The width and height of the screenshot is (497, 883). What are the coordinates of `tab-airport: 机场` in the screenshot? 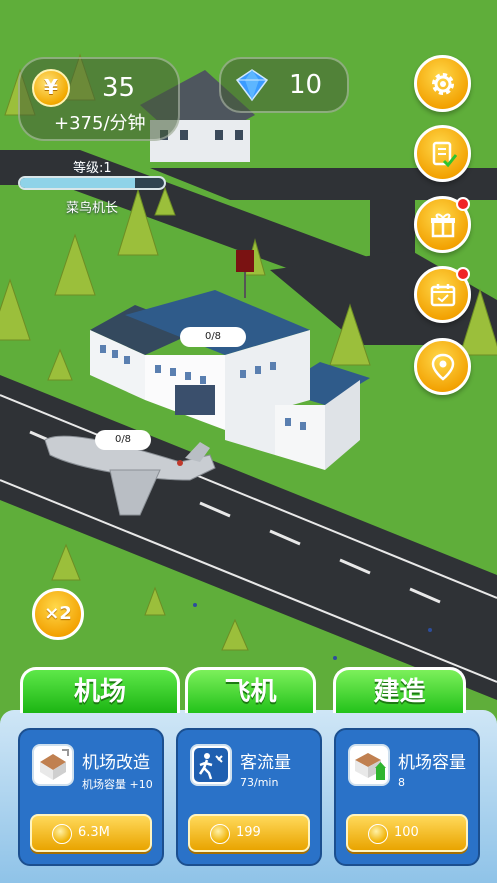 It's located at (100, 690).